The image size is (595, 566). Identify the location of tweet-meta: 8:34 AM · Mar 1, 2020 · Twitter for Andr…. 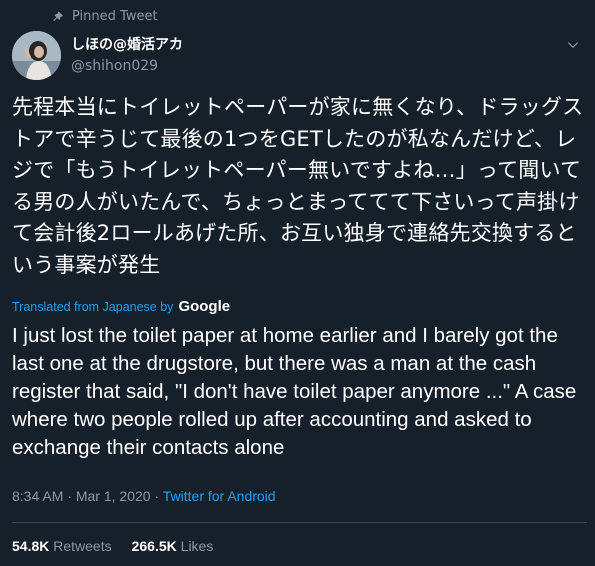
(144, 496).